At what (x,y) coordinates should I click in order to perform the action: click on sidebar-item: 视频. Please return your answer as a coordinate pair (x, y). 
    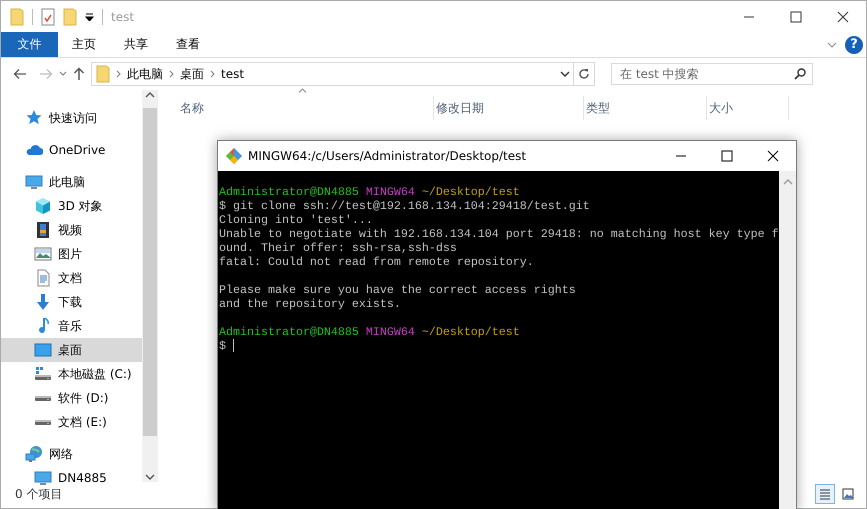
    Looking at the image, I should click on (71, 230).